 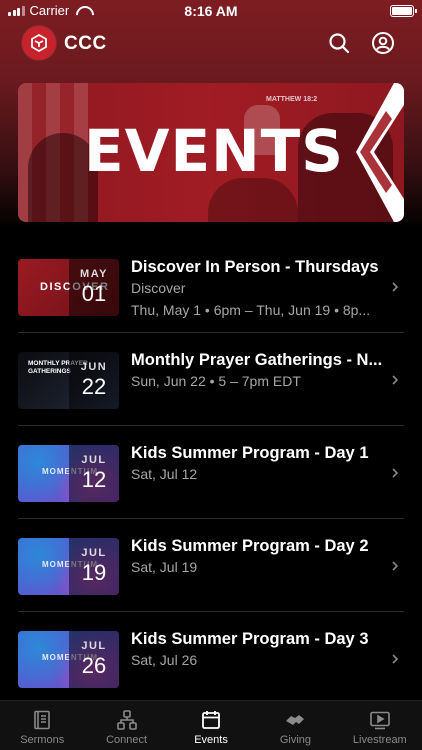 I want to click on battery-icon, so click(x=403, y=11).